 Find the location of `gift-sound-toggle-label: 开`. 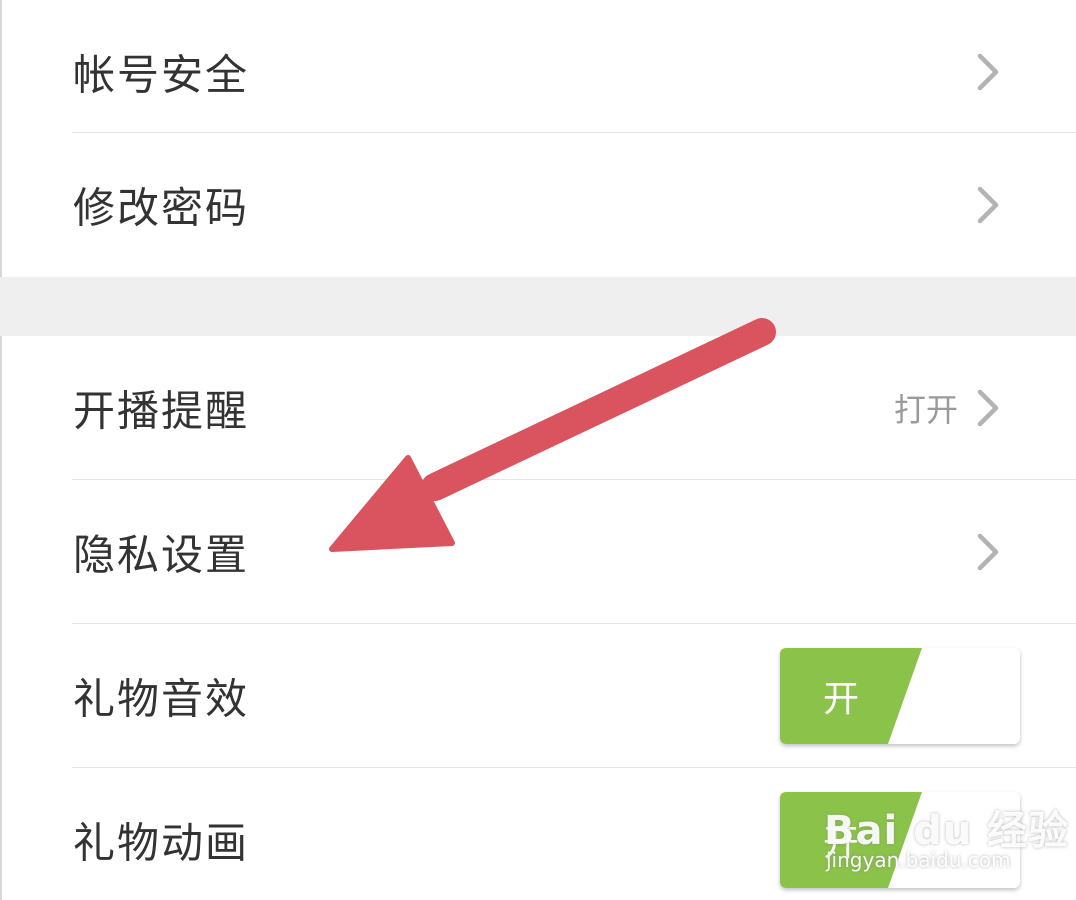

gift-sound-toggle-label: 开 is located at coordinates (841, 699).